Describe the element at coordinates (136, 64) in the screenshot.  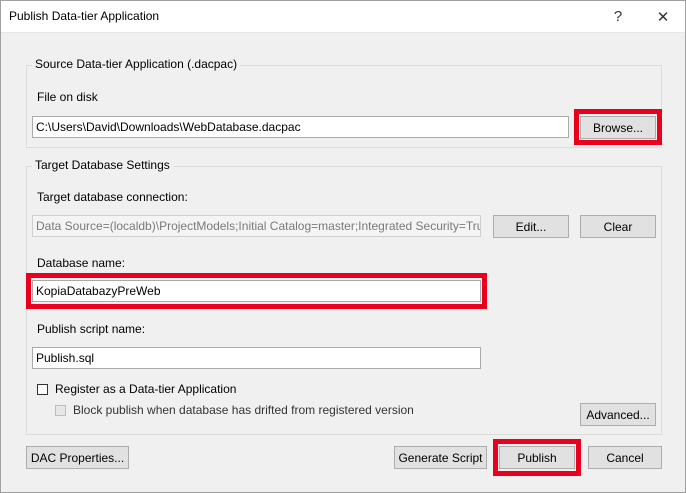
I see `source-group-title: Source Data-tier Application (.dacpac)` at that location.